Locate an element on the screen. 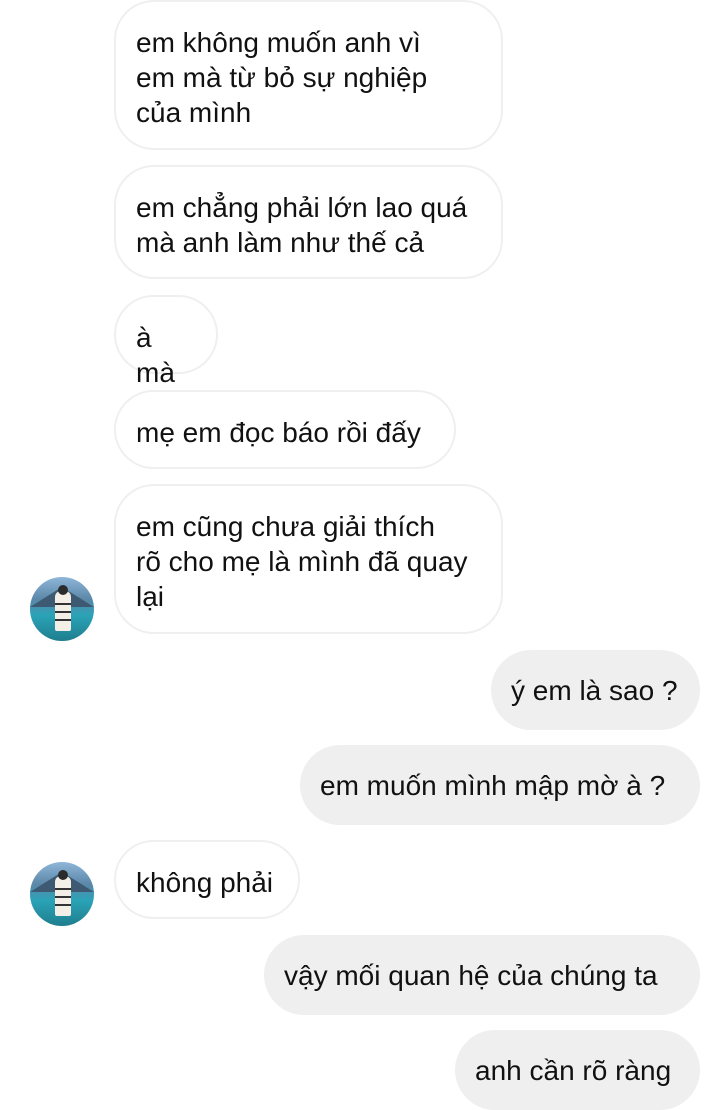 The image size is (720, 1110). message-bubble-incoming: mẹ em đọc báo rồi đấy is located at coordinates (285, 429).